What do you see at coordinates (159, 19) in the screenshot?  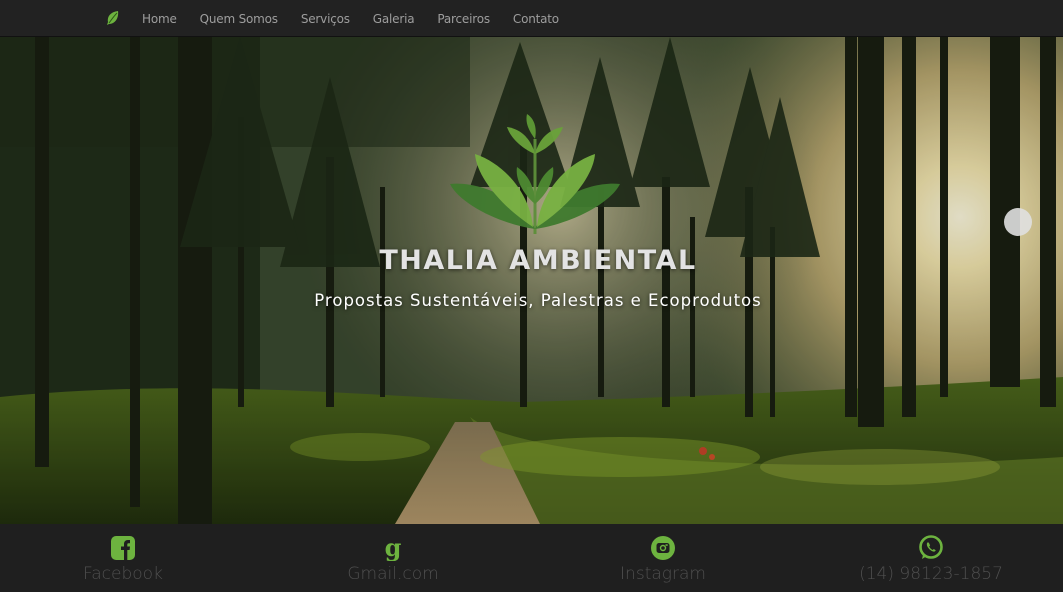 I see `nav-home: Home` at bounding box center [159, 19].